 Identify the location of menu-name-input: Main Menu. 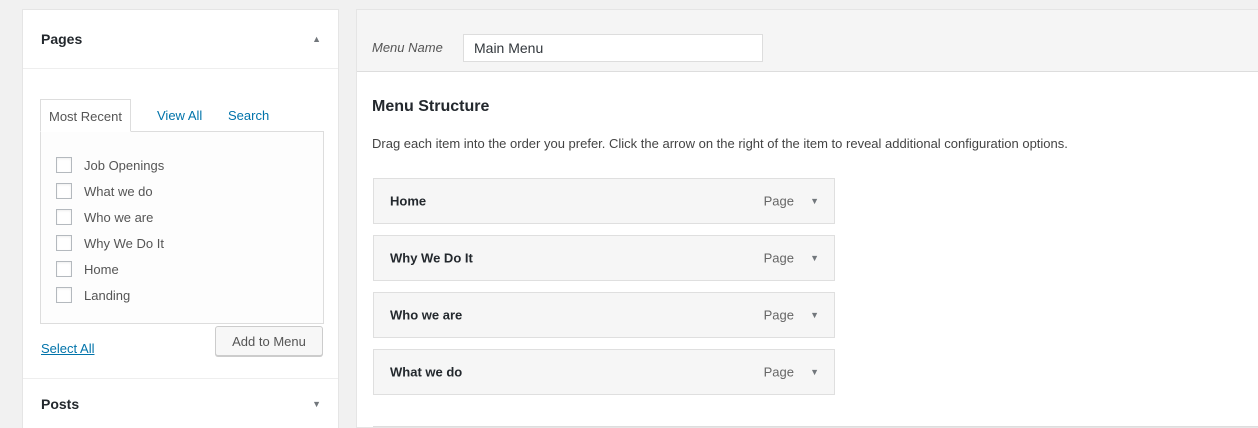
(613, 48).